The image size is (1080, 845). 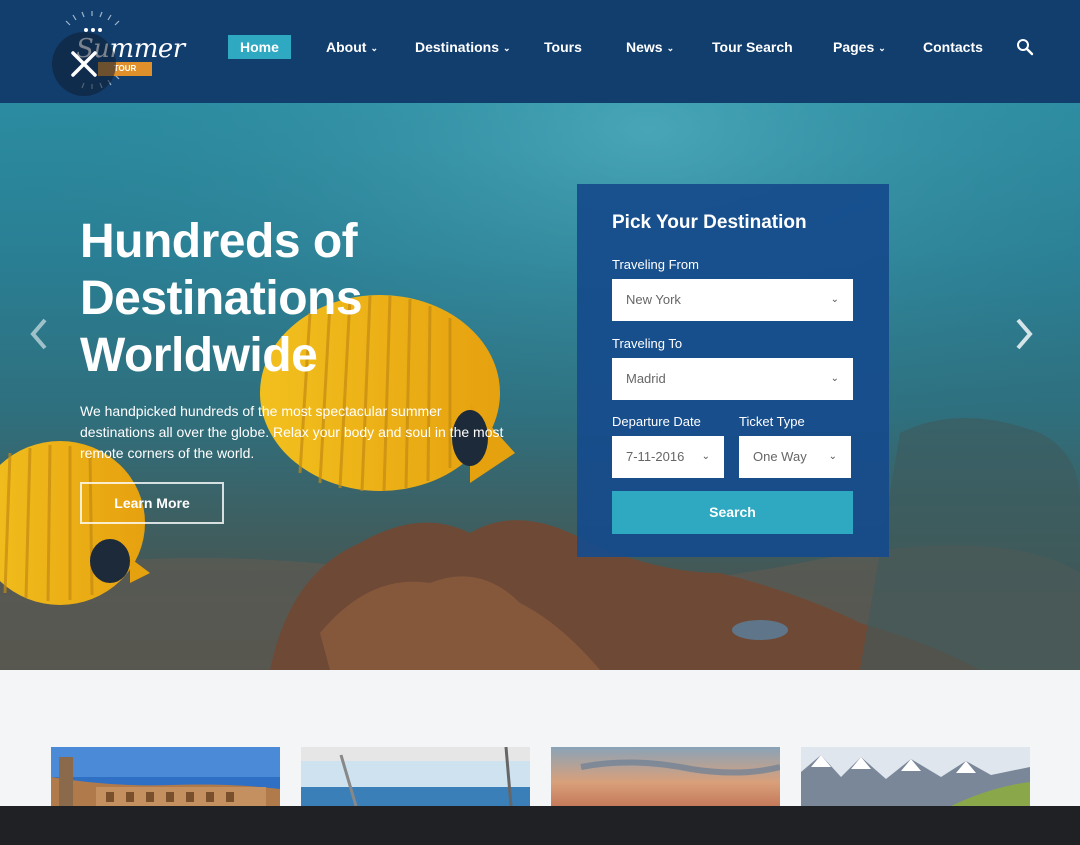 I want to click on nav-item-destinations: Destinations ⌄, so click(x=463, y=47).